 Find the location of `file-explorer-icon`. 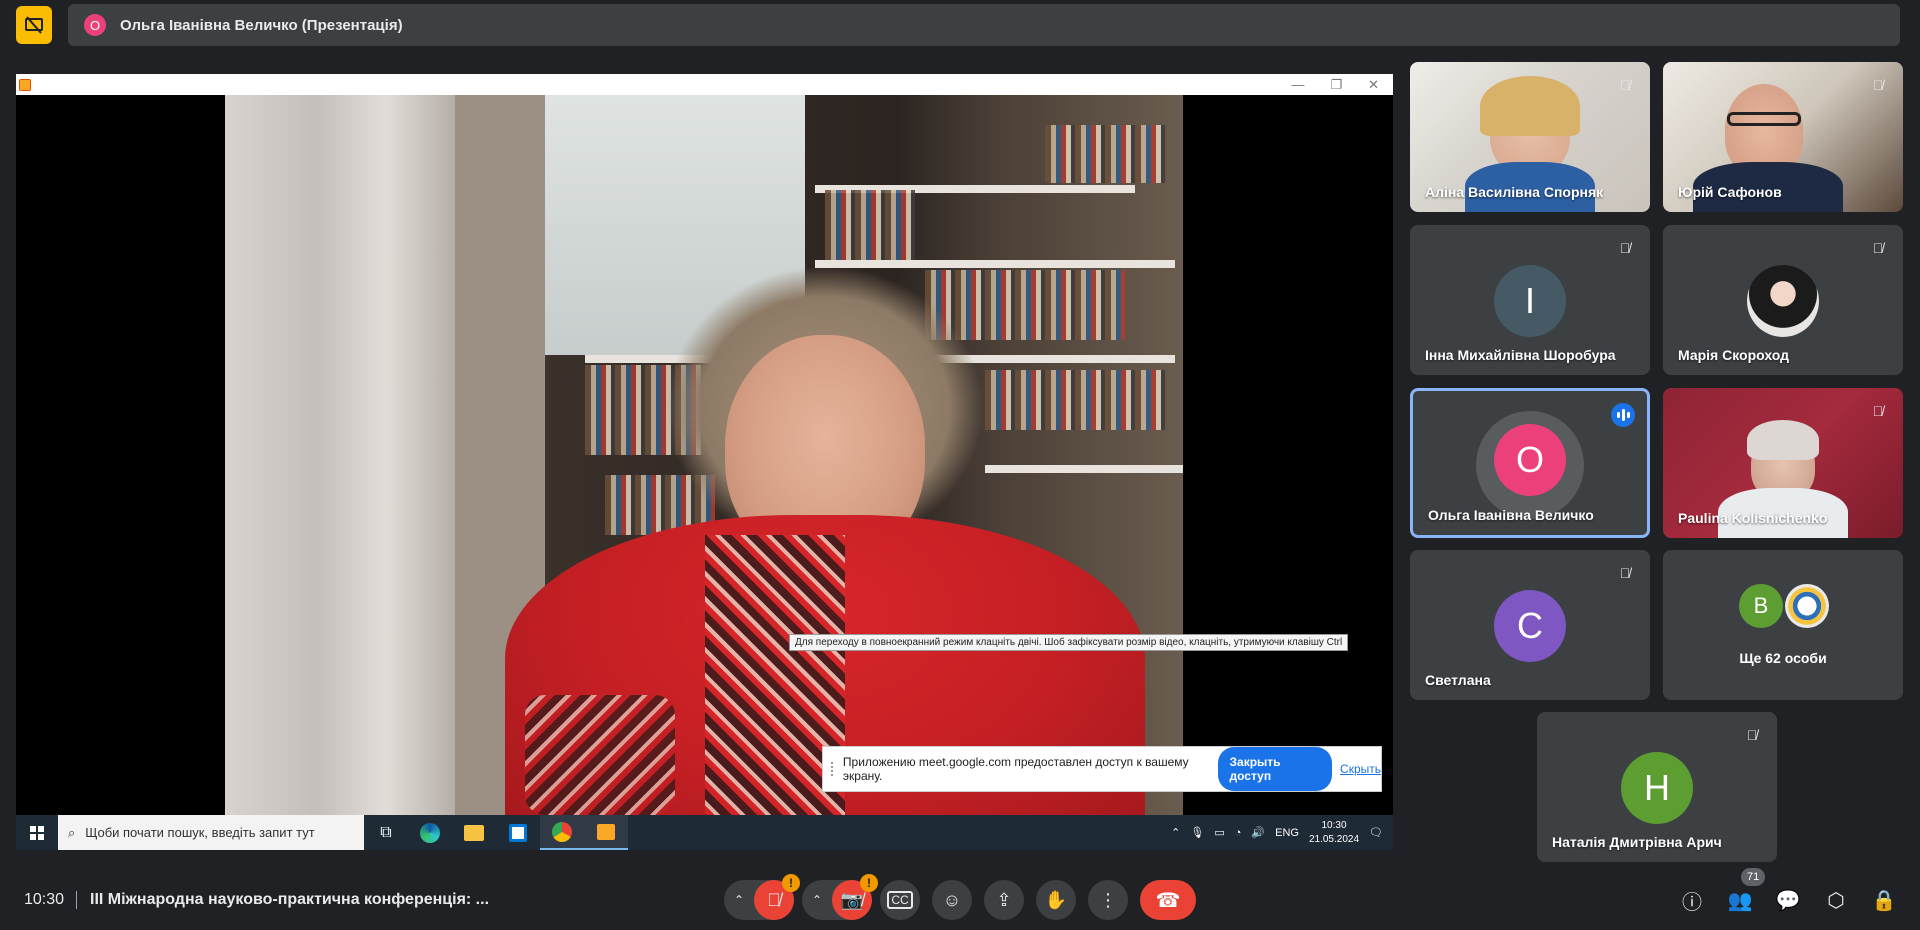

file-explorer-icon is located at coordinates (474, 832).